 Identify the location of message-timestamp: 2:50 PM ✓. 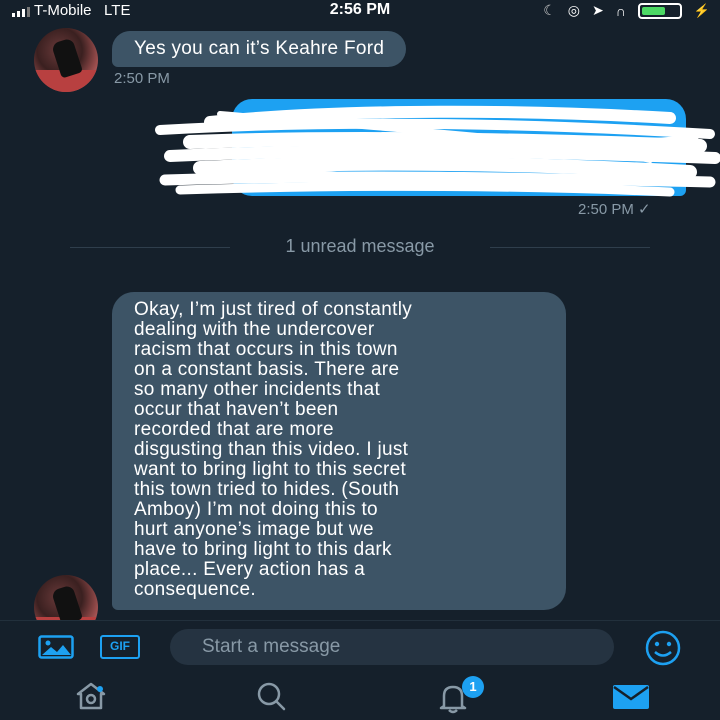
(614, 209).